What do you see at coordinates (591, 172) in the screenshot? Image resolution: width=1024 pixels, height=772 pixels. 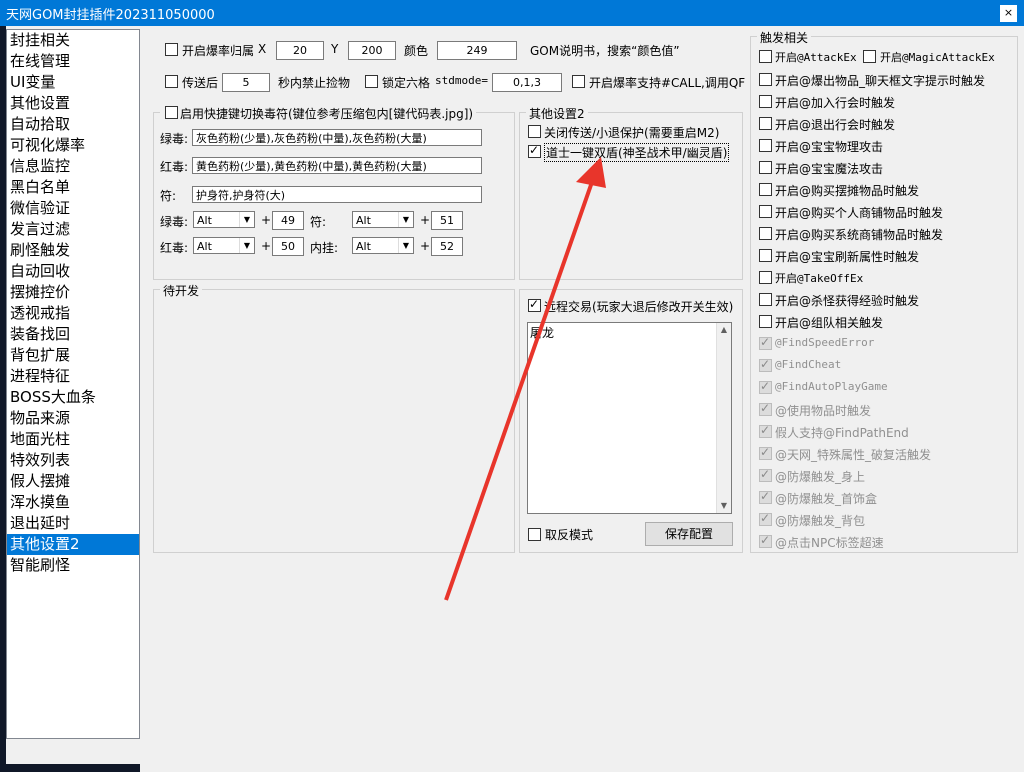 I see `arrow-head` at bounding box center [591, 172].